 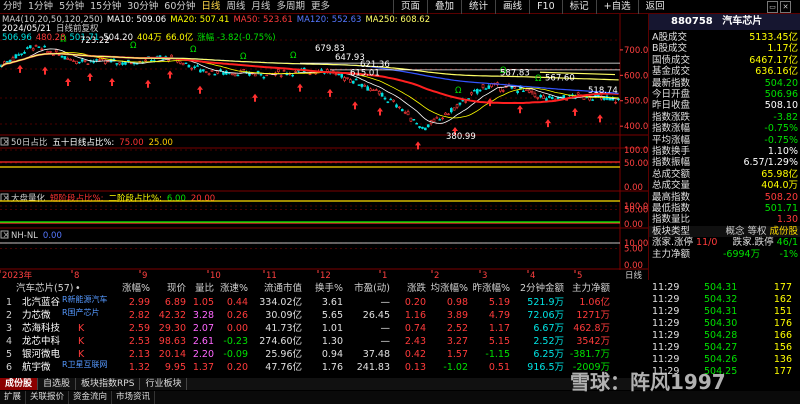 I want to click on period-tab: 1分钟, so click(x=40, y=7).